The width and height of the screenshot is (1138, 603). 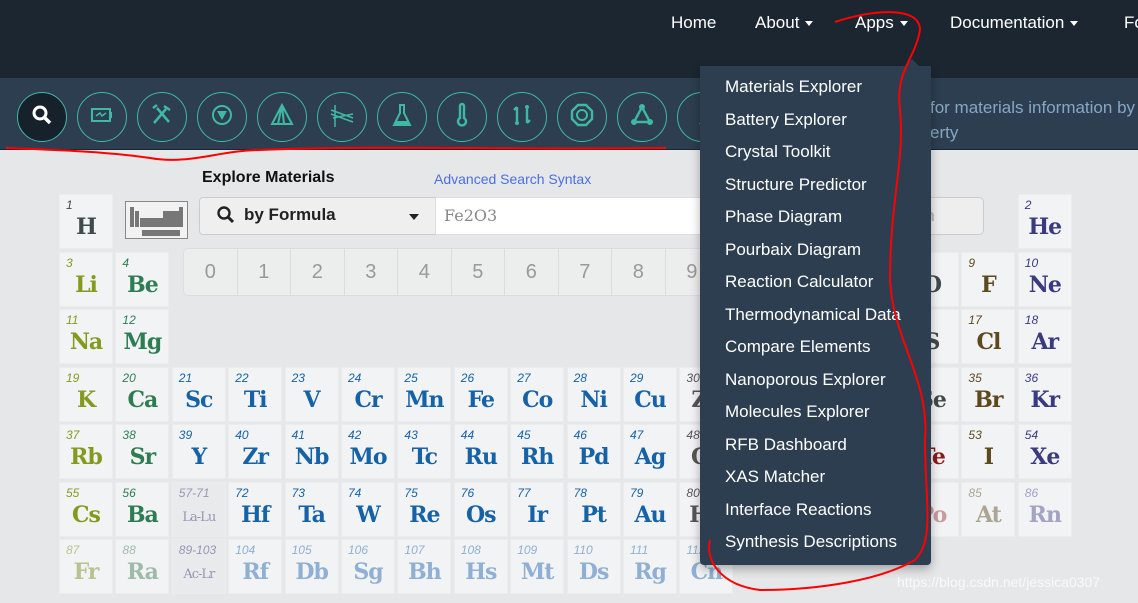 What do you see at coordinates (198, 566) in the screenshot?
I see `element-ac-lr: 89-103 Ac-Lr` at bounding box center [198, 566].